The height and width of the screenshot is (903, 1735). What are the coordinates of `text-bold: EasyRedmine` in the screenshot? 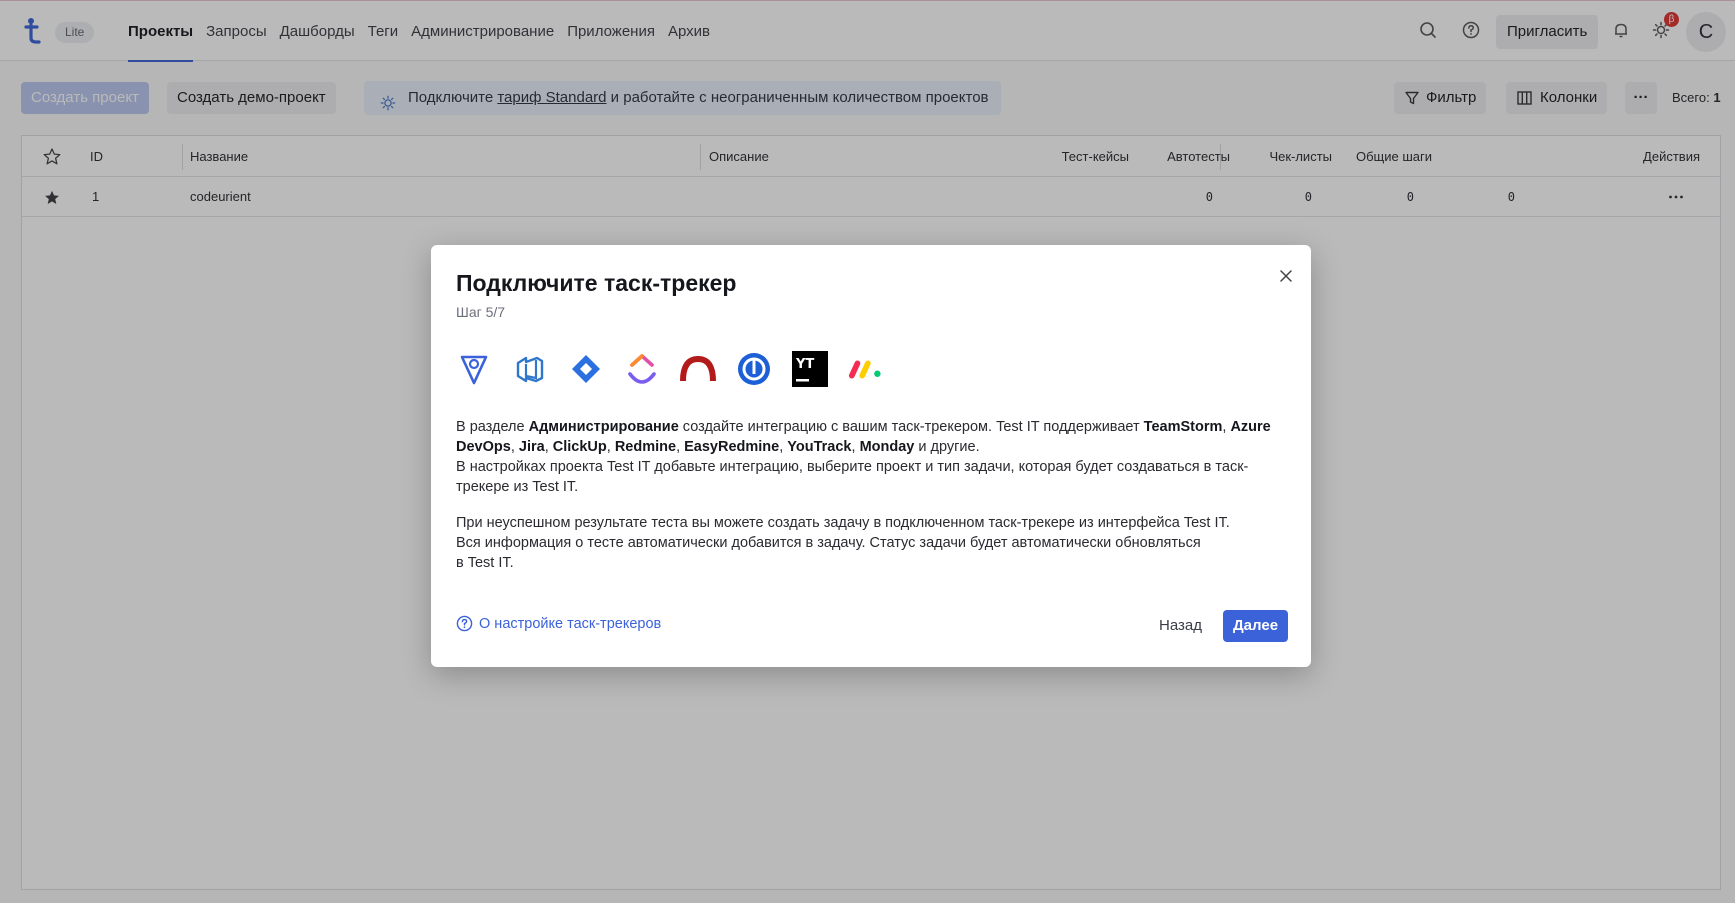 It's located at (732, 447).